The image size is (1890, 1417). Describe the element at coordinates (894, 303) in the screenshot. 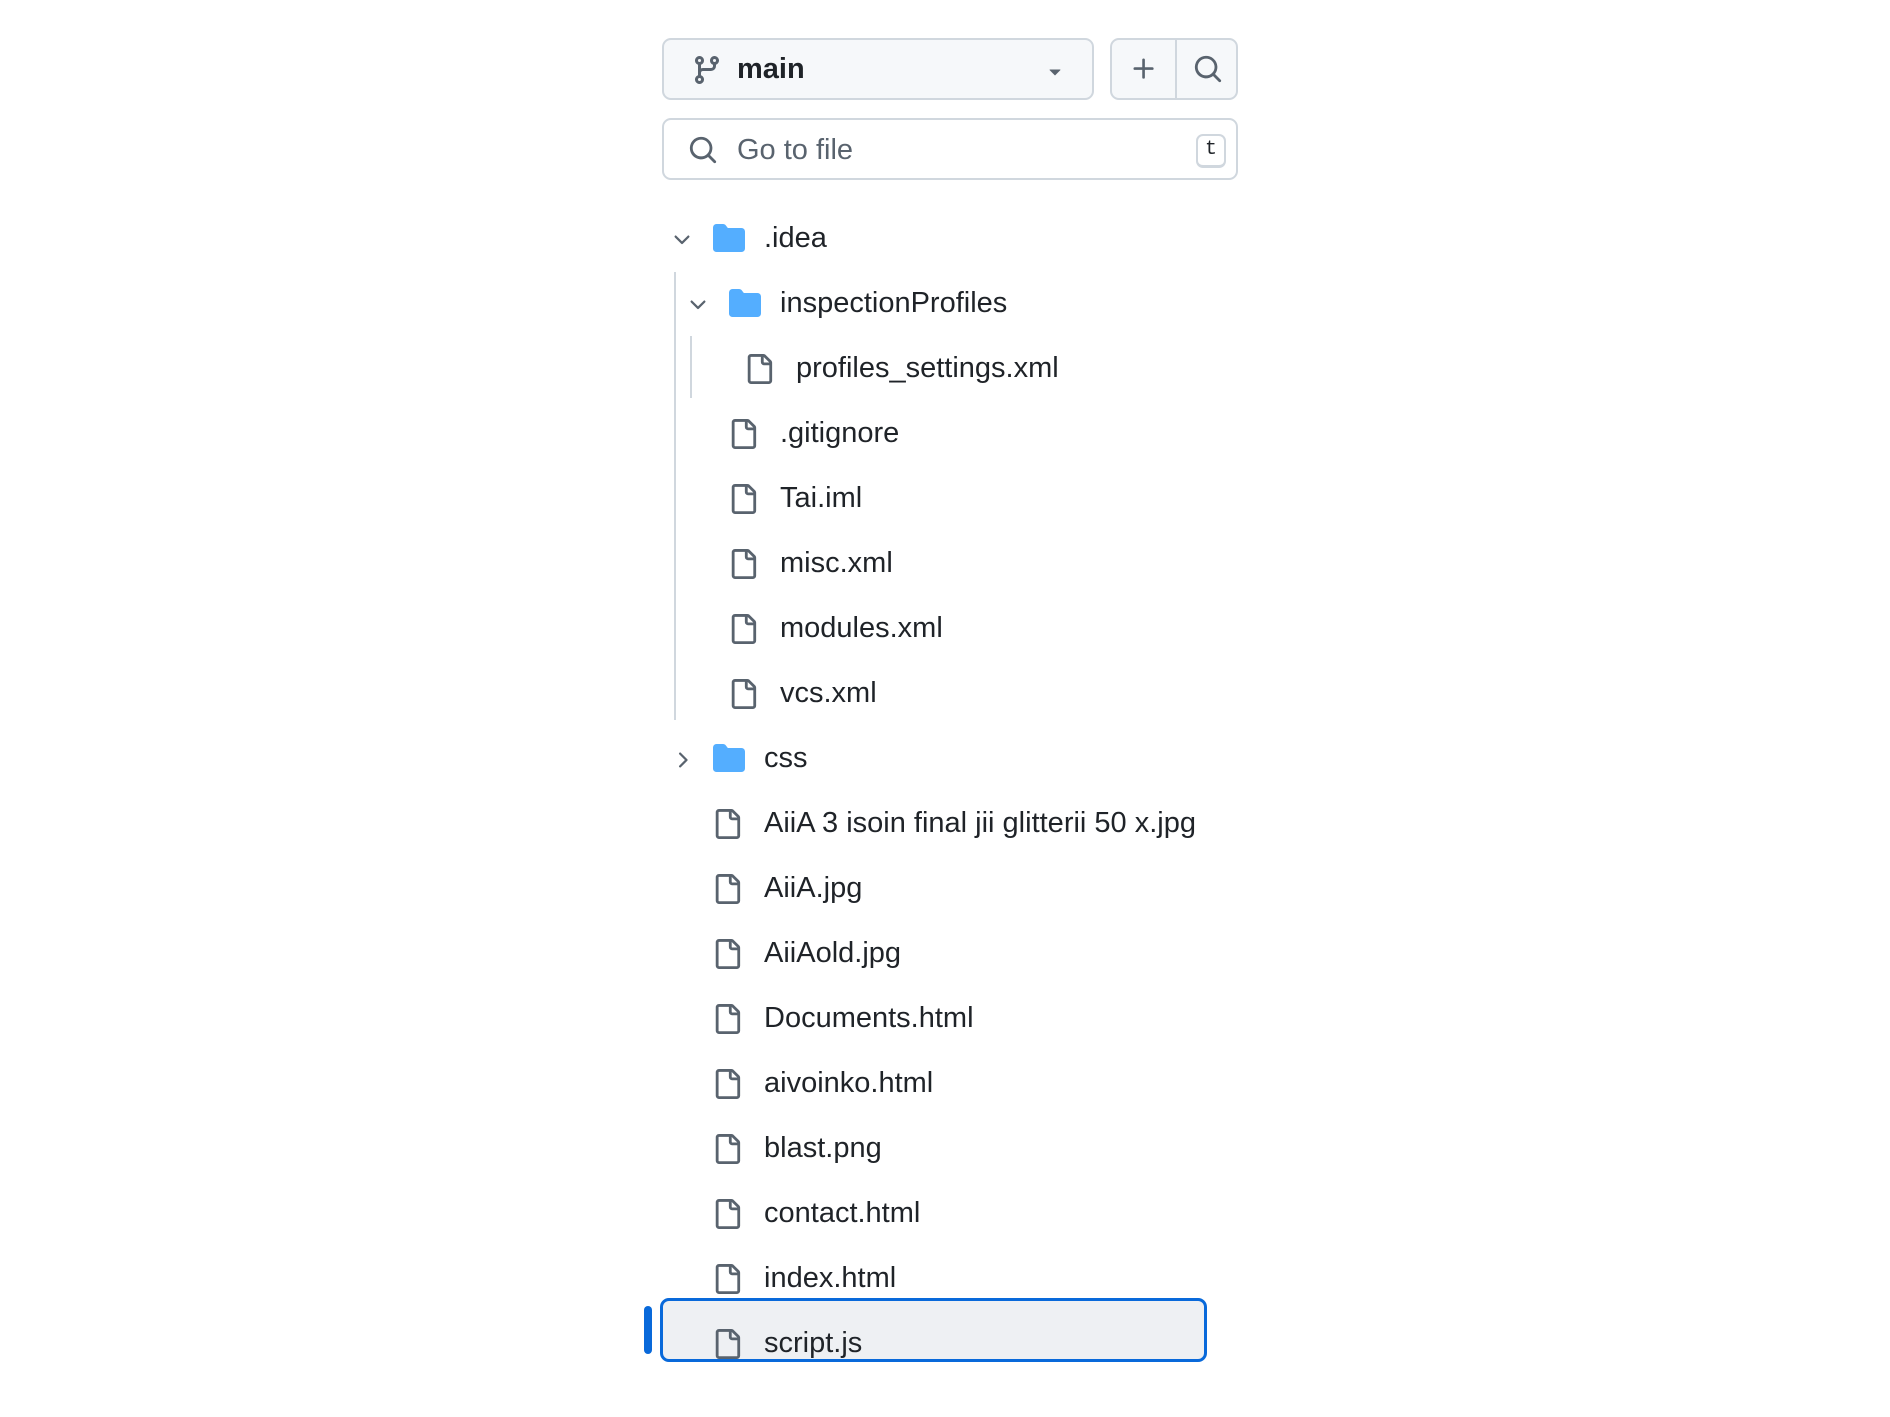

I see `tree-item-label: inspectionProfiles` at that location.